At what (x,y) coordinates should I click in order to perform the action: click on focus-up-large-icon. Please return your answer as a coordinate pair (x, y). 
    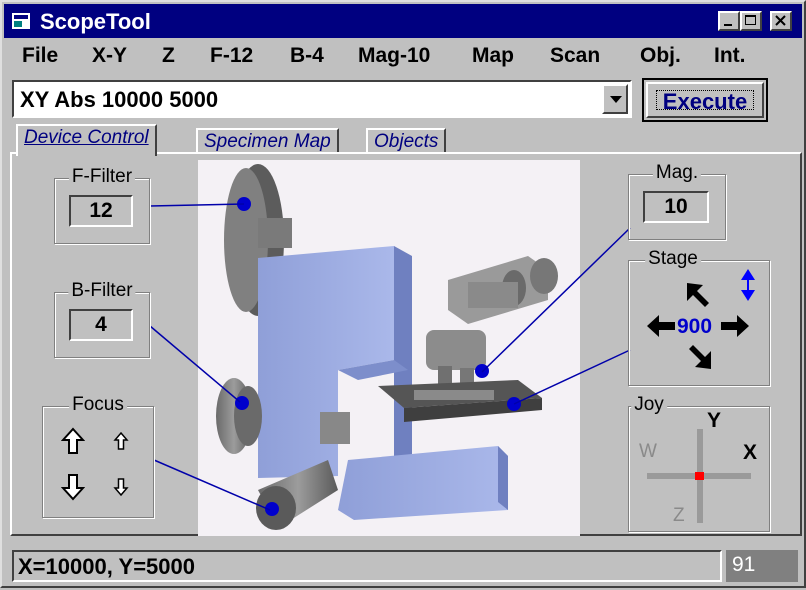
    Looking at the image, I should click on (73, 441).